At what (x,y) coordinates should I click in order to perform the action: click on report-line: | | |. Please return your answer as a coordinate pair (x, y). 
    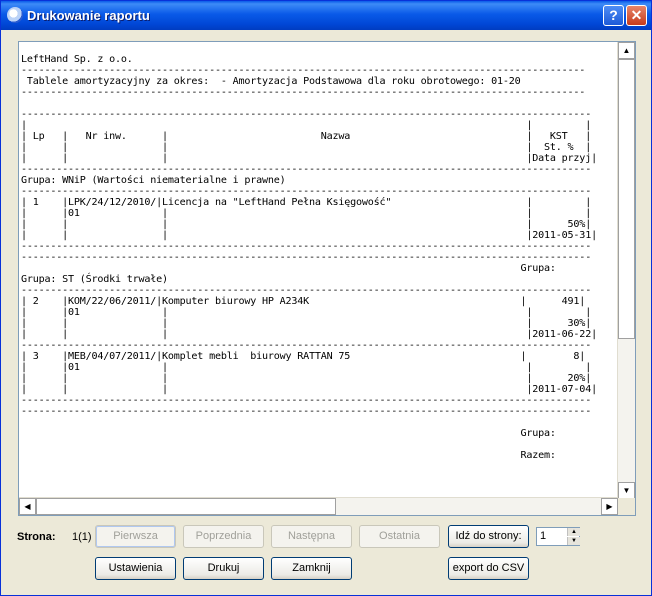
    Looking at the image, I should click on (306, 125).